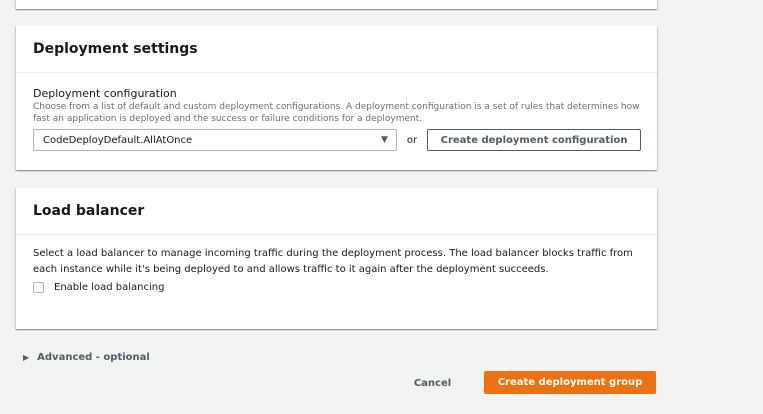 Image resolution: width=763 pixels, height=414 pixels. I want to click on previous-section-card, so click(336, 4).